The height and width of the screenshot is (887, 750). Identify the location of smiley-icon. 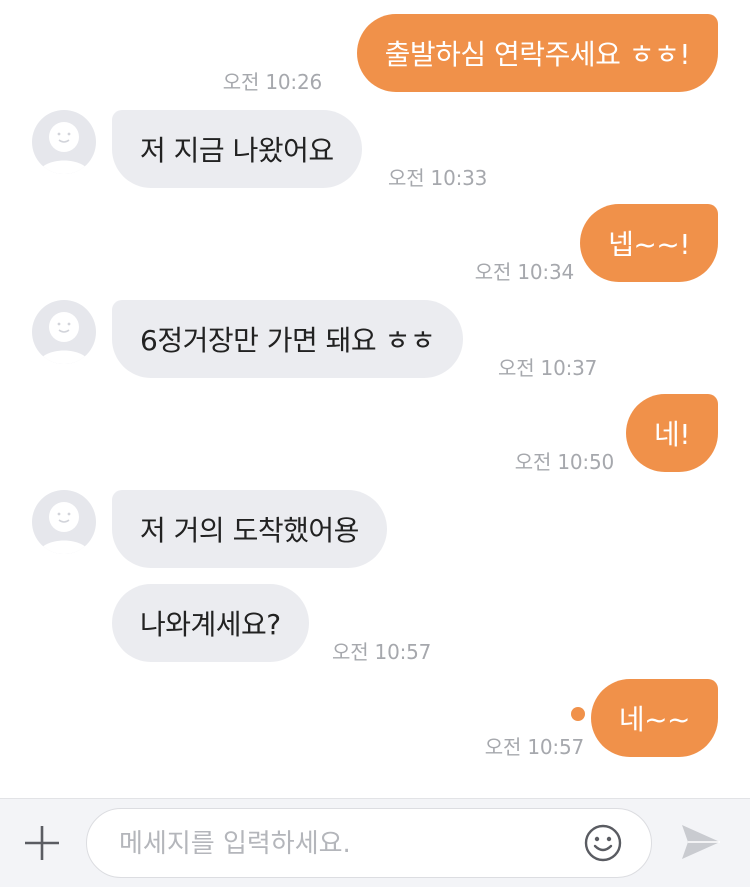
(603, 843).